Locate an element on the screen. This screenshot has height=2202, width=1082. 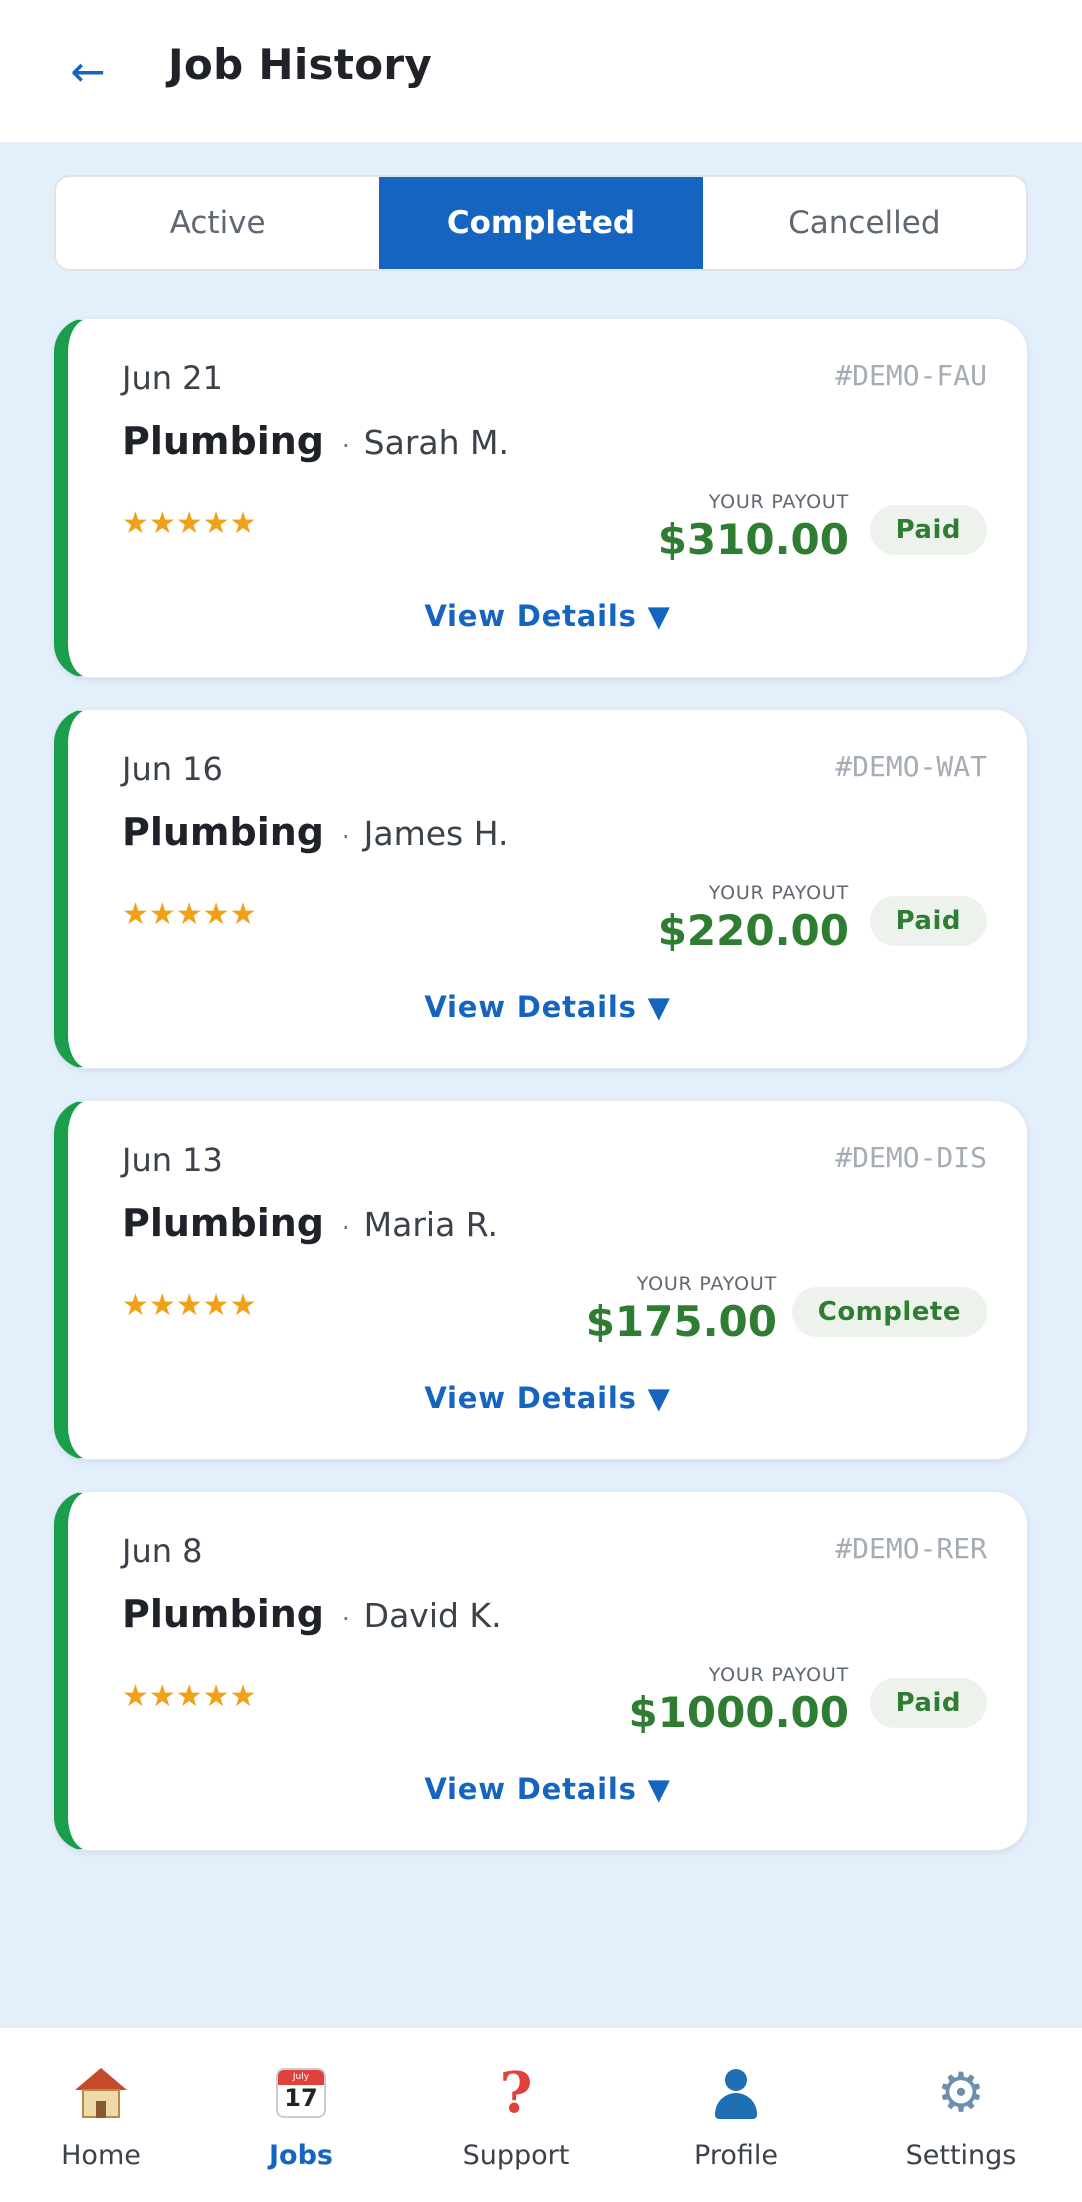
person-icon is located at coordinates (736, 2093).